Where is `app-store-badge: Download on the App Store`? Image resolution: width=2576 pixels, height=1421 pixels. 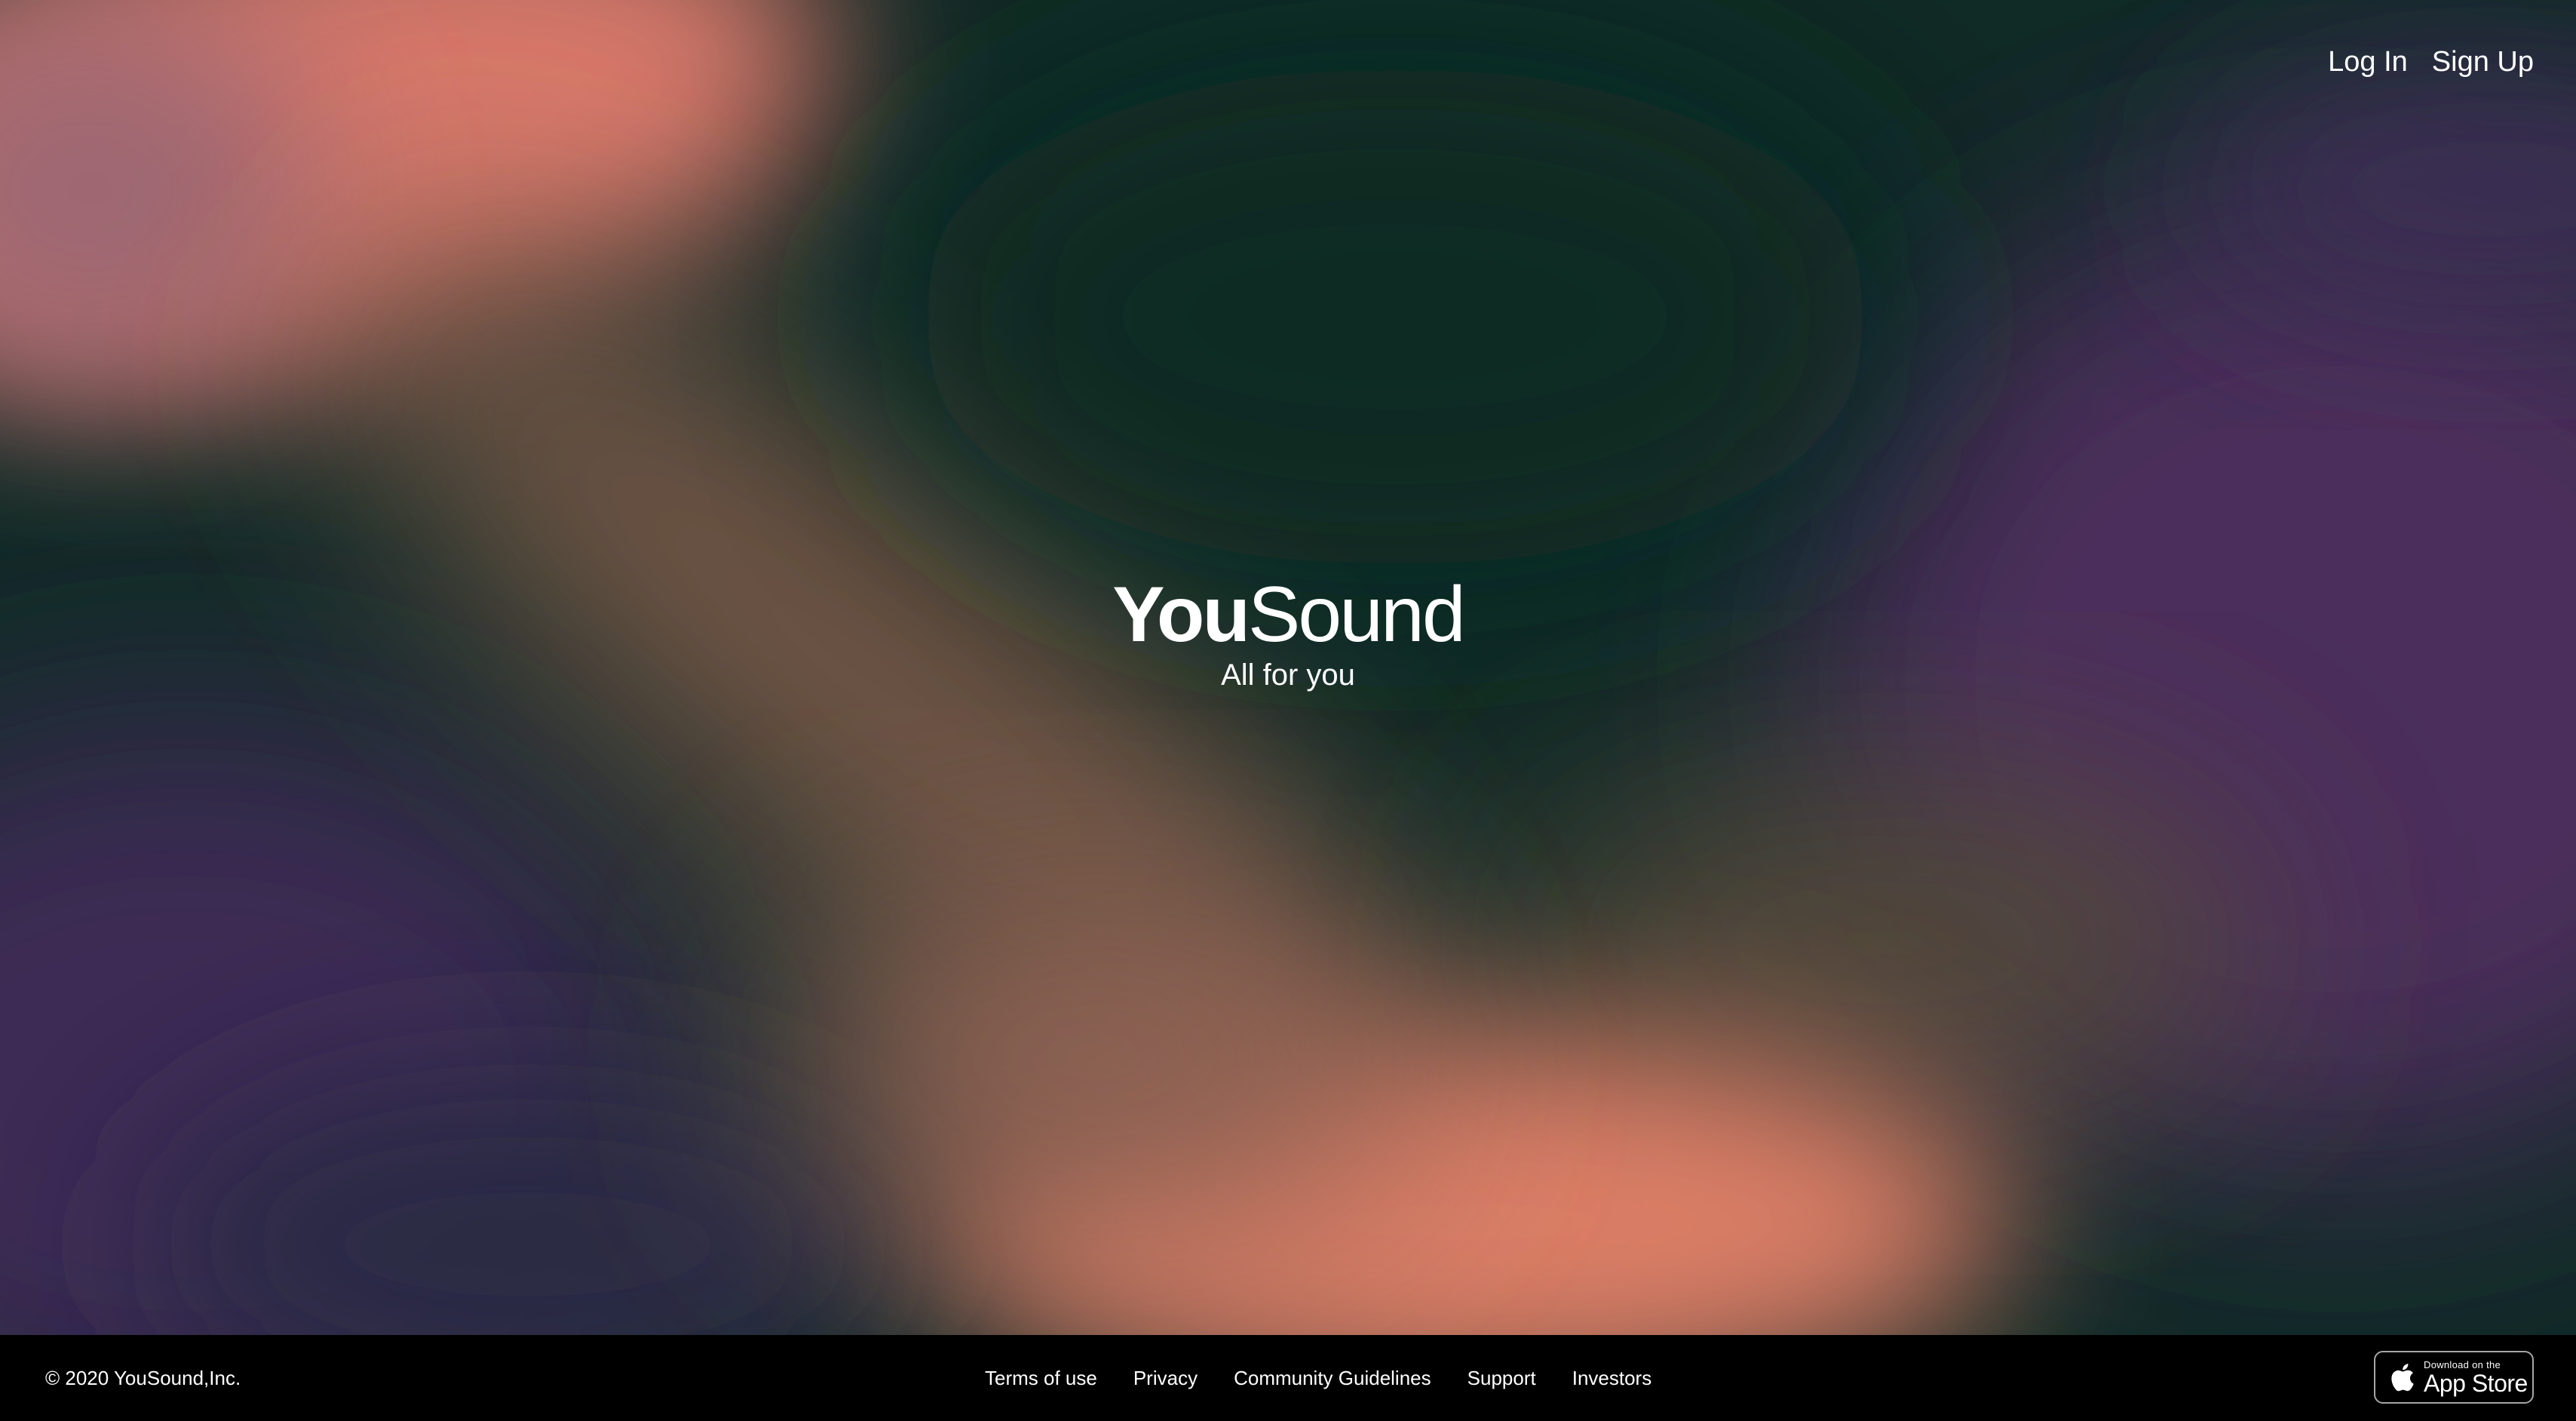 app-store-badge: Download on the App Store is located at coordinates (2454, 1378).